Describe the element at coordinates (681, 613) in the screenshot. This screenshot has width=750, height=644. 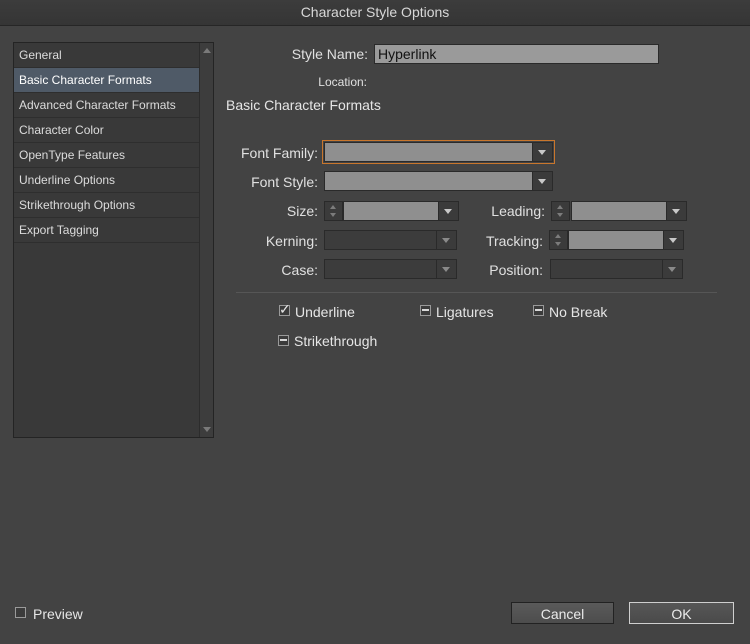
I see `ok-button: OK` at that location.